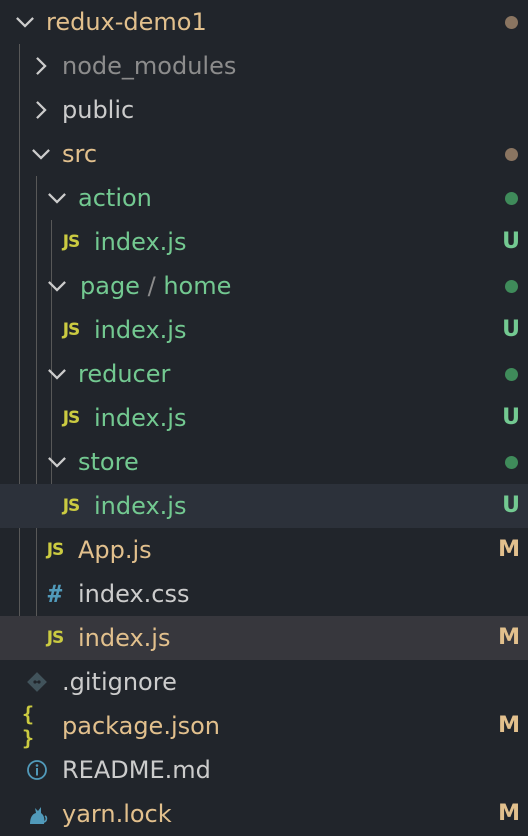 The height and width of the screenshot is (836, 528). Describe the element at coordinates (98, 110) in the screenshot. I see `folder-label-public: public` at that location.